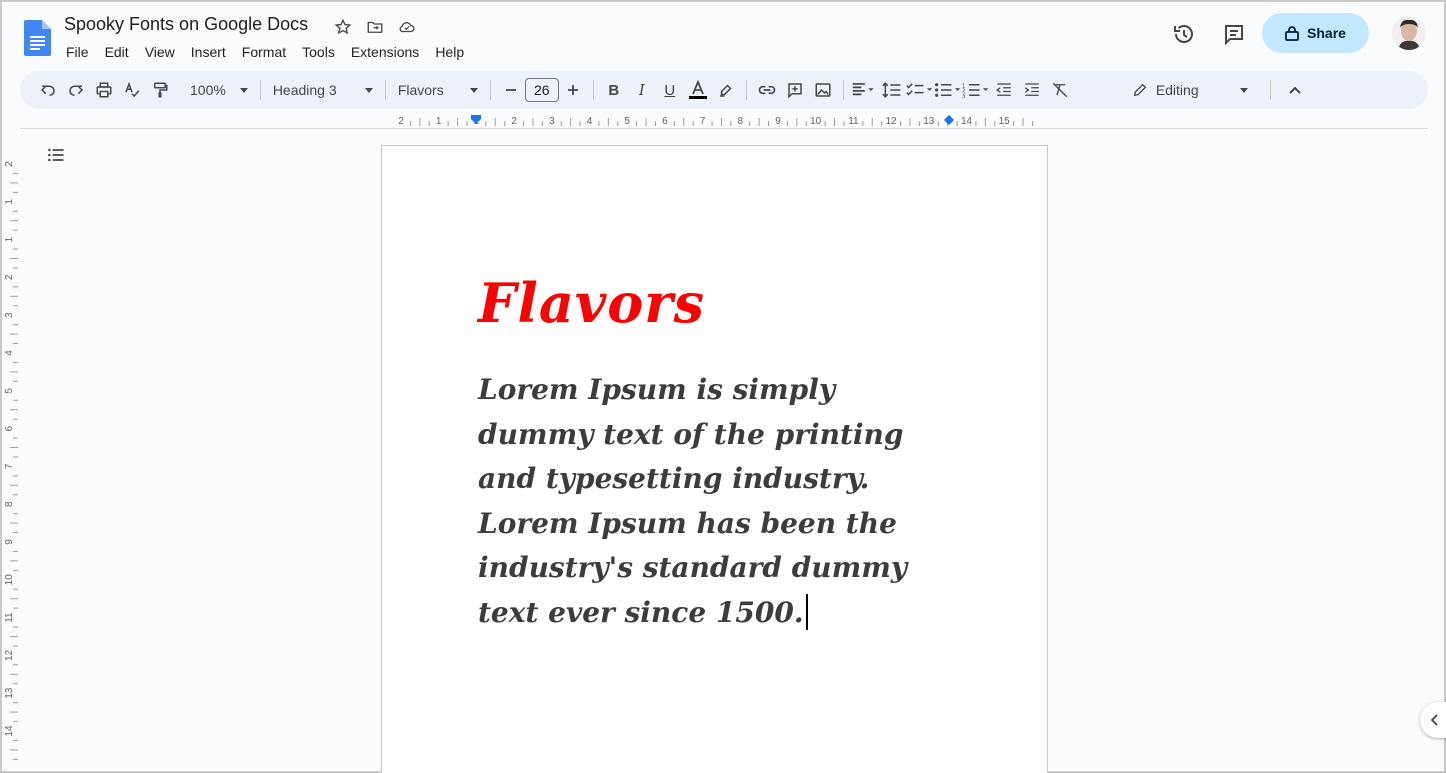 Image resolution: width=1446 pixels, height=773 pixels. What do you see at coordinates (795, 90) in the screenshot?
I see `add-comment-icon` at bounding box center [795, 90].